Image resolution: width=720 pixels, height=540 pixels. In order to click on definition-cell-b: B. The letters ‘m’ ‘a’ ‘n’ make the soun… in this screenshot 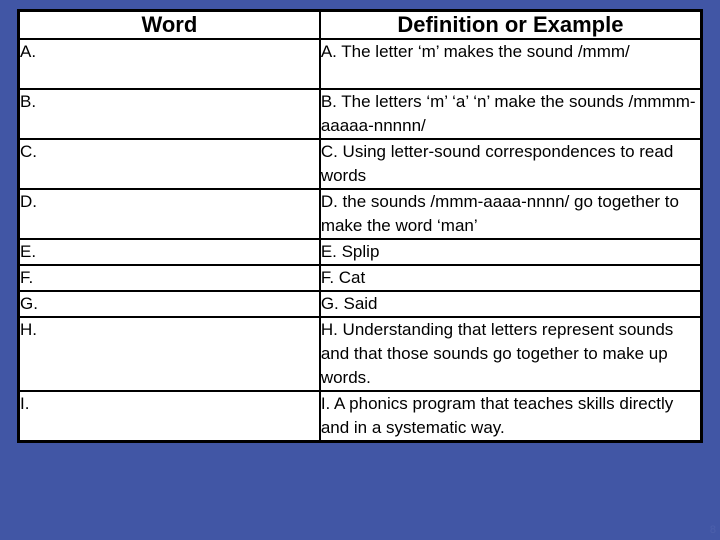, I will do `click(510, 114)`.